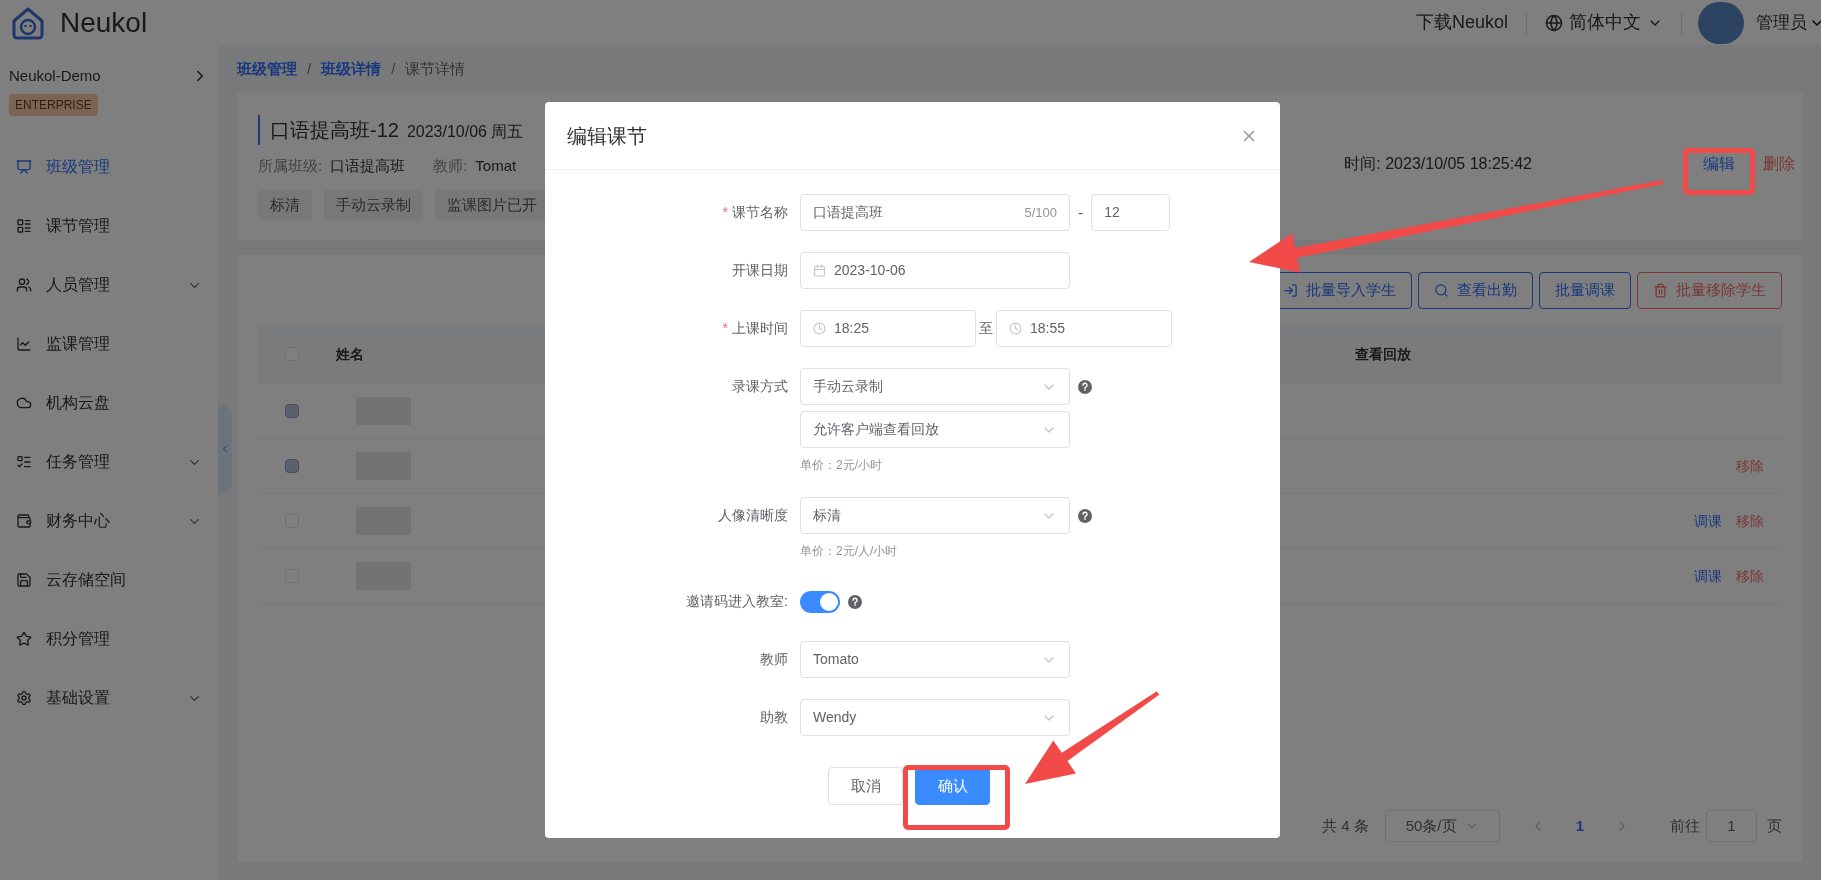  I want to click on select-field: 手动云录制, so click(935, 386).